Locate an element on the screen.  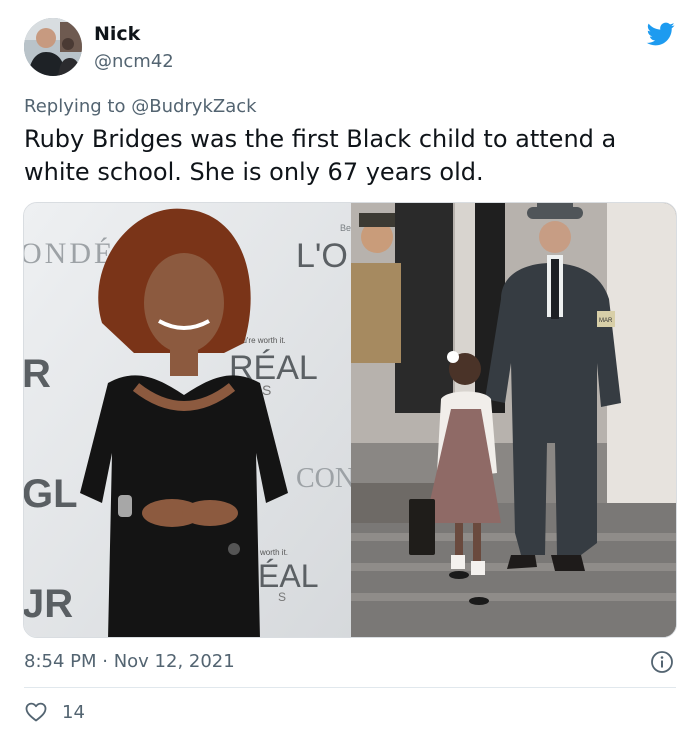
backdrop-text-10: JR is located at coordinates (48, 604).